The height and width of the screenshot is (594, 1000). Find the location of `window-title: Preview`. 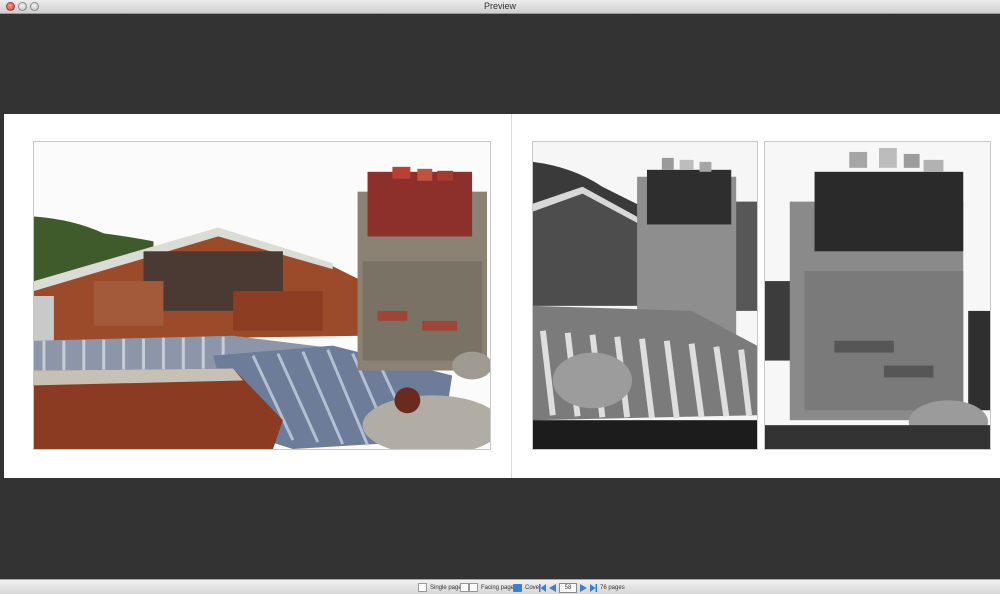

window-title: Preview is located at coordinates (499, 6).